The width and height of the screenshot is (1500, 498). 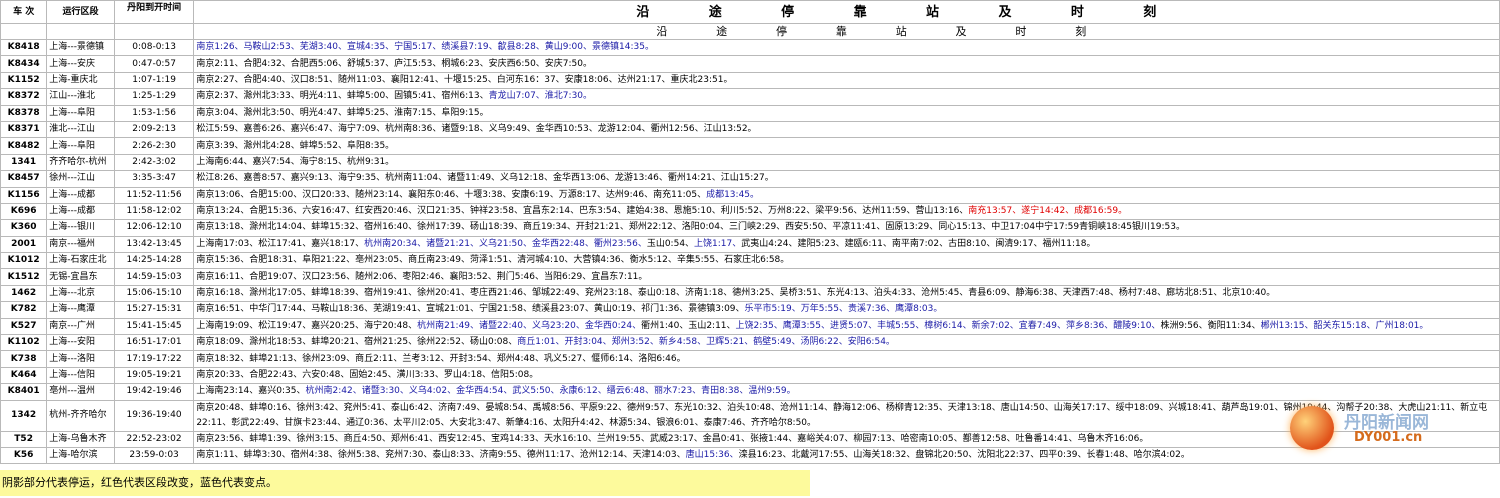 I want to click on title-char: 刻, so click(x=1150, y=12).